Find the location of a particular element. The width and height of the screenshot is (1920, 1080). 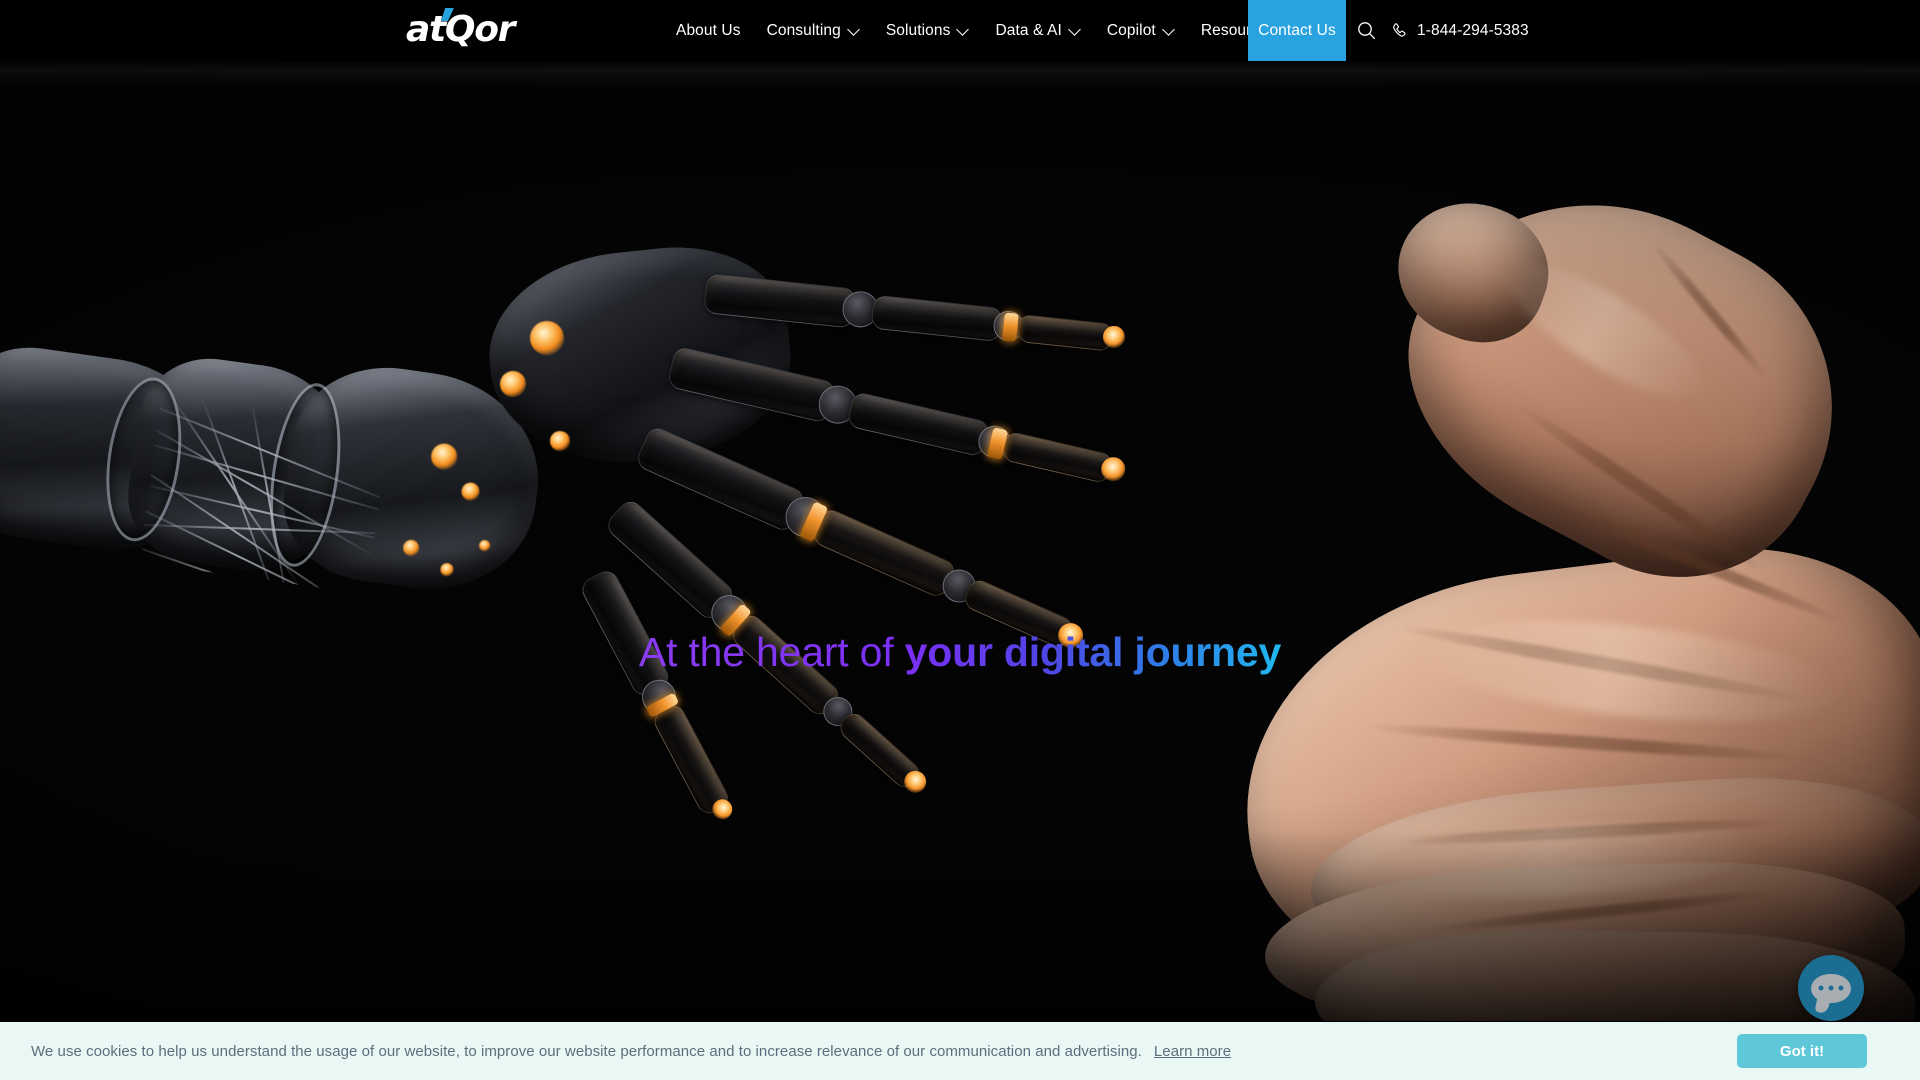

nav-item-about-us: About Us is located at coordinates (708, 30).